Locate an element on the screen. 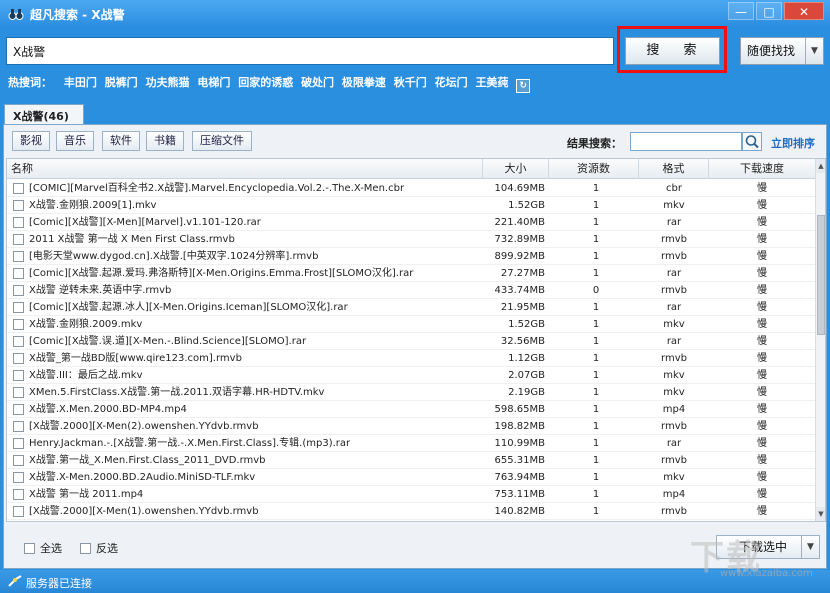 This screenshot has height=593, width=830. refresh-icon: ↻ is located at coordinates (523, 86).